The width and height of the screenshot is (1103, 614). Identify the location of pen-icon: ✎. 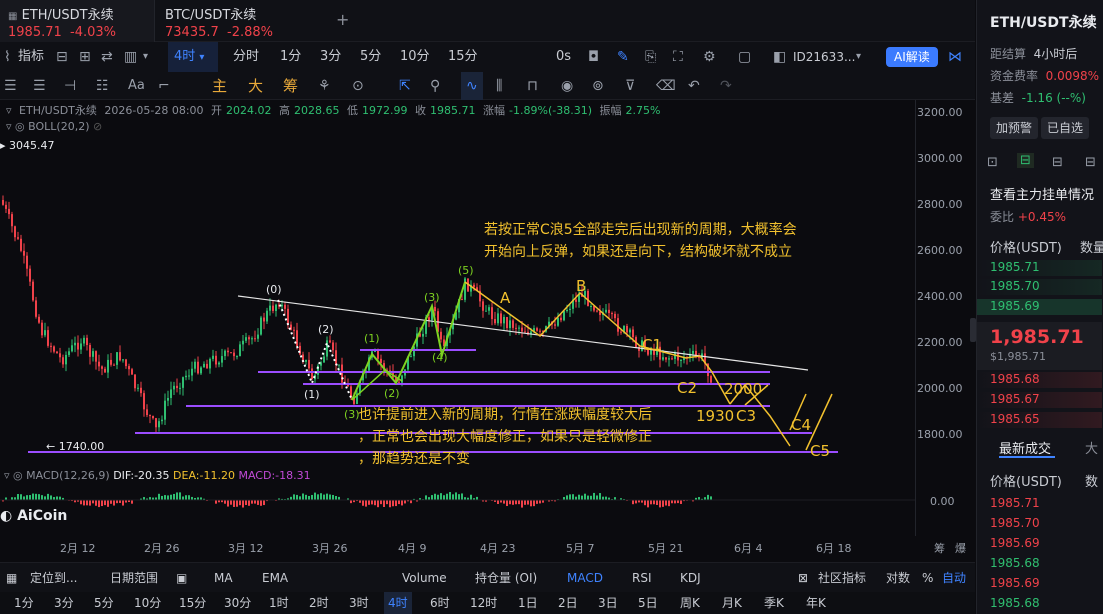
(623, 57).